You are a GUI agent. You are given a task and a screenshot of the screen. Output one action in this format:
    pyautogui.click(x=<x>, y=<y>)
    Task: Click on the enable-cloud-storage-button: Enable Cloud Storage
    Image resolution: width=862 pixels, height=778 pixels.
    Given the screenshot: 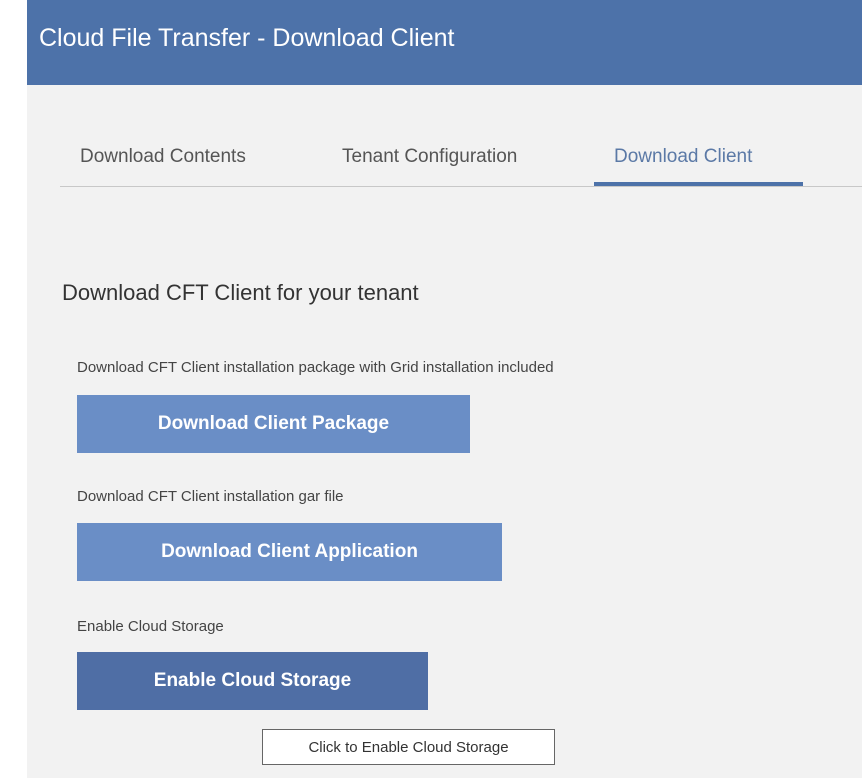 What is the action you would take?
    pyautogui.click(x=252, y=681)
    